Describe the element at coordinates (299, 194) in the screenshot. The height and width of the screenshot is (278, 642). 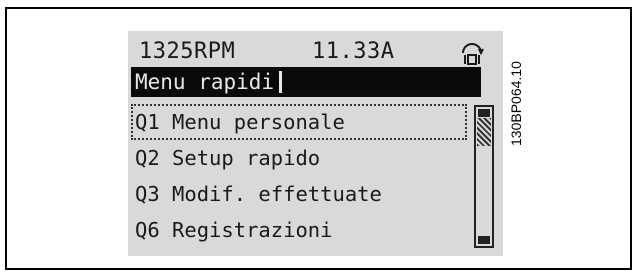
I see `menu-item-q3: Q3 Modif. effettuate` at that location.